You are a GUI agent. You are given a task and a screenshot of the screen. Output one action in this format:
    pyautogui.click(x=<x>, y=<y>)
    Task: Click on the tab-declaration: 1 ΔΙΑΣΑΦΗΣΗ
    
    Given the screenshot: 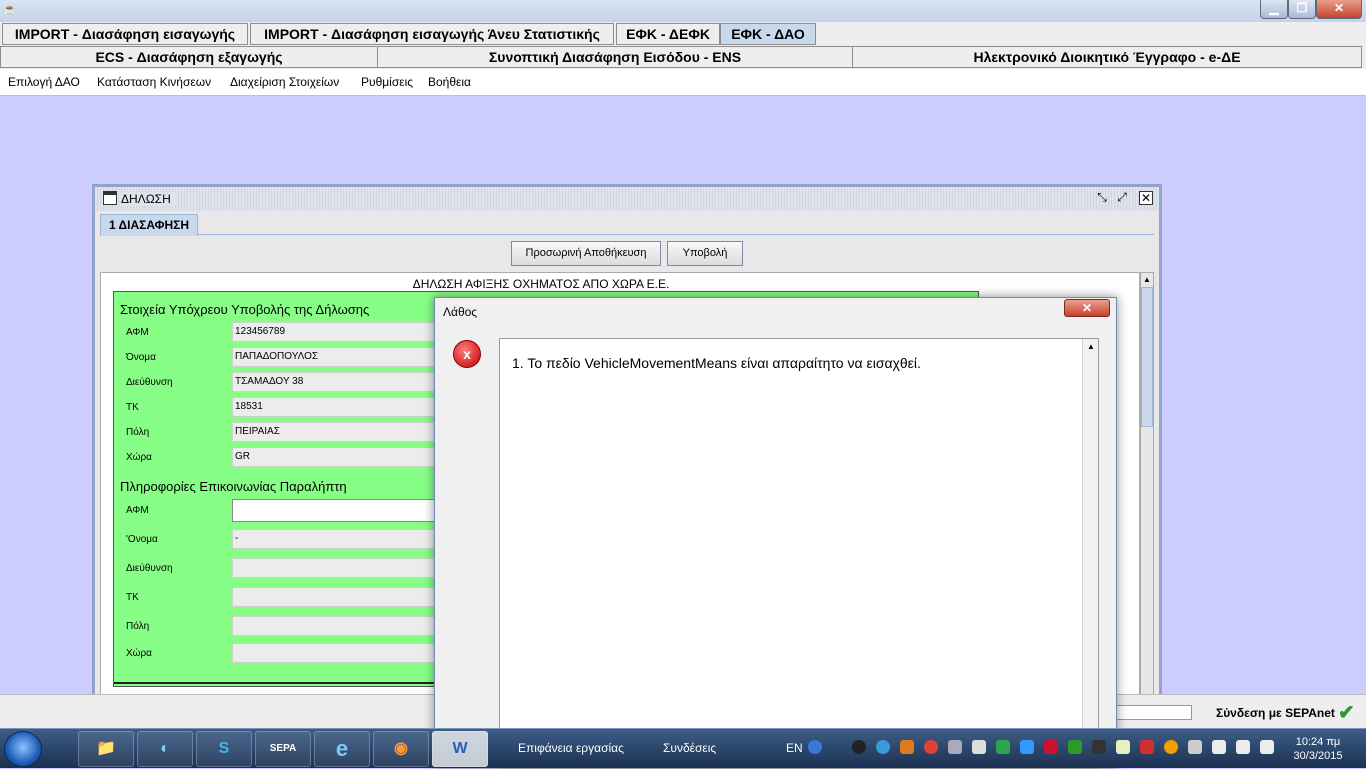 What is the action you would take?
    pyautogui.click(x=149, y=225)
    